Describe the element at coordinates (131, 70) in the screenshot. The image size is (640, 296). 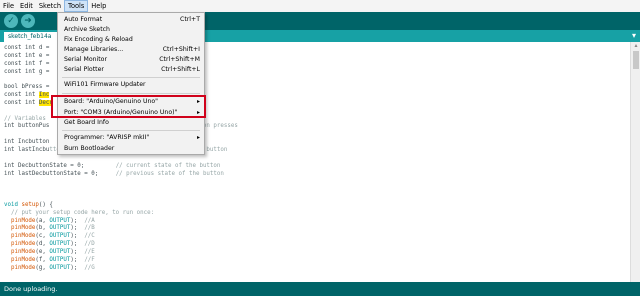
I see `menu-item-serial-plotter: Serial Plotter Ctrl+Shift+L` at that location.